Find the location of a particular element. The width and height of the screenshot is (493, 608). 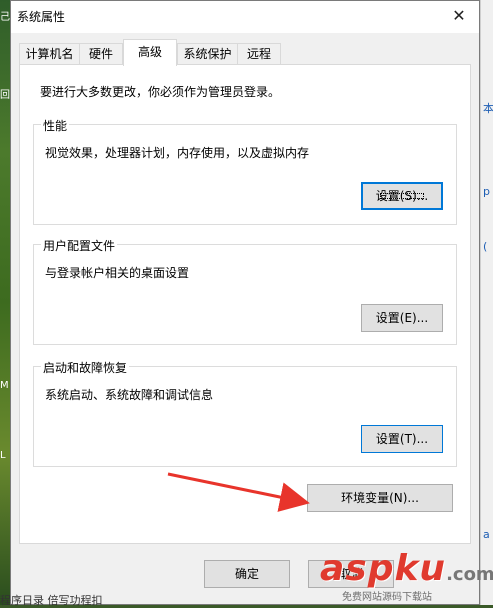

tab-advanced: 高级 is located at coordinates (150, 52).